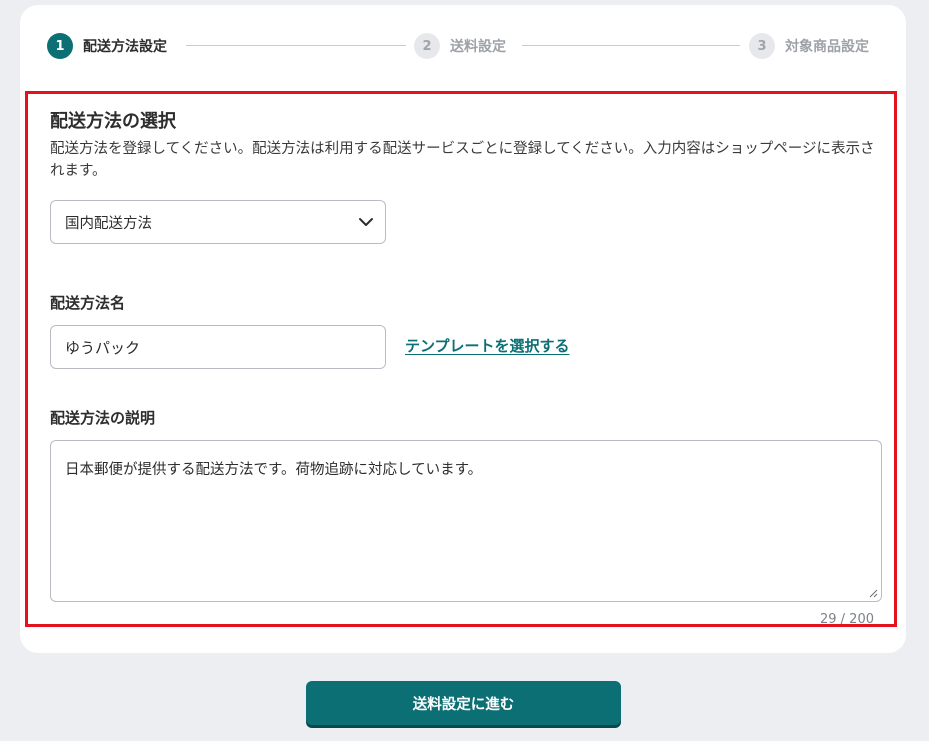 Image resolution: width=929 pixels, height=741 pixels. I want to click on step-3-number: 3, so click(762, 46).